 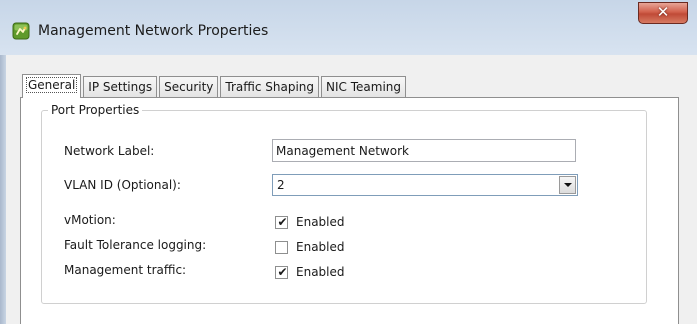 I want to click on tab-nic-teaming: NIC Teaming, so click(x=363, y=87).